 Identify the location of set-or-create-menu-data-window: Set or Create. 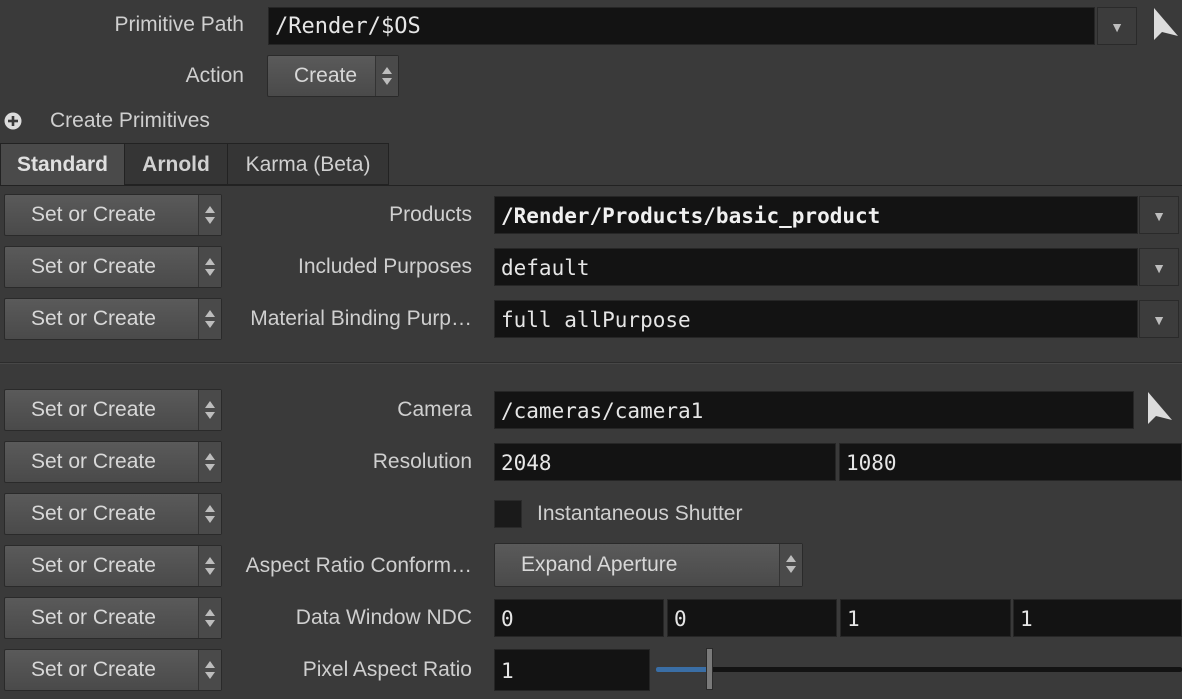
(113, 618).